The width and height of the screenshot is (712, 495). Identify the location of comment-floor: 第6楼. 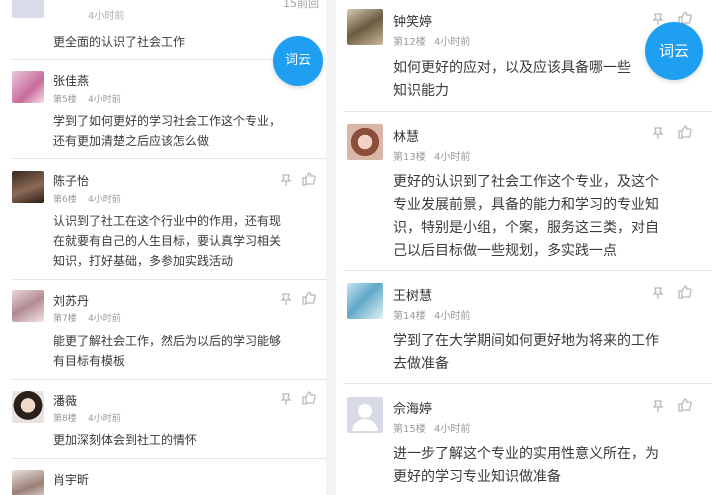
(65, 200).